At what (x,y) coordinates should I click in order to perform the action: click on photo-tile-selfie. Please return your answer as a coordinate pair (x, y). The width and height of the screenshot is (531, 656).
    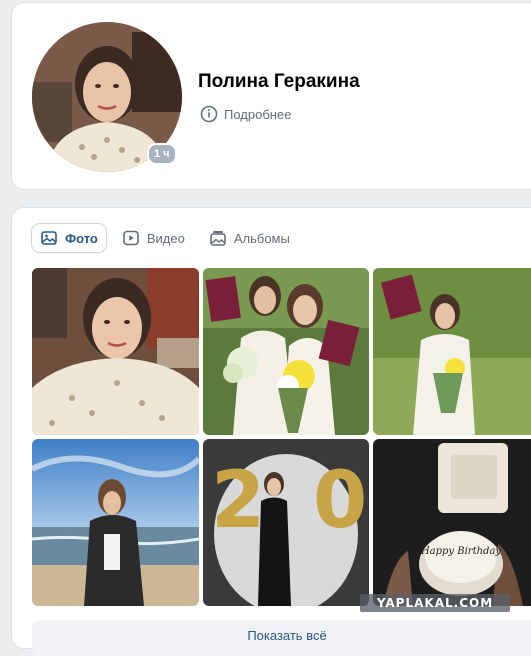
    Looking at the image, I should click on (115, 351).